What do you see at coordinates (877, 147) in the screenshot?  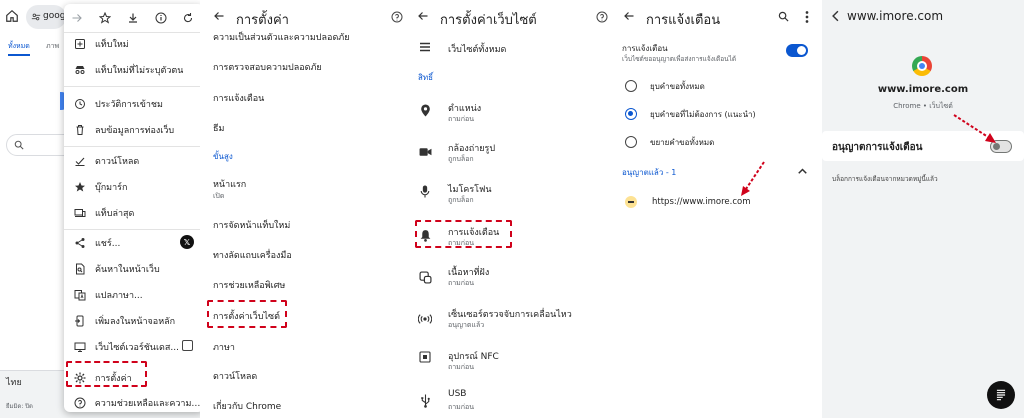 I see `allow-notifications-label: อนุญาตการแจ้งเตือน` at bounding box center [877, 147].